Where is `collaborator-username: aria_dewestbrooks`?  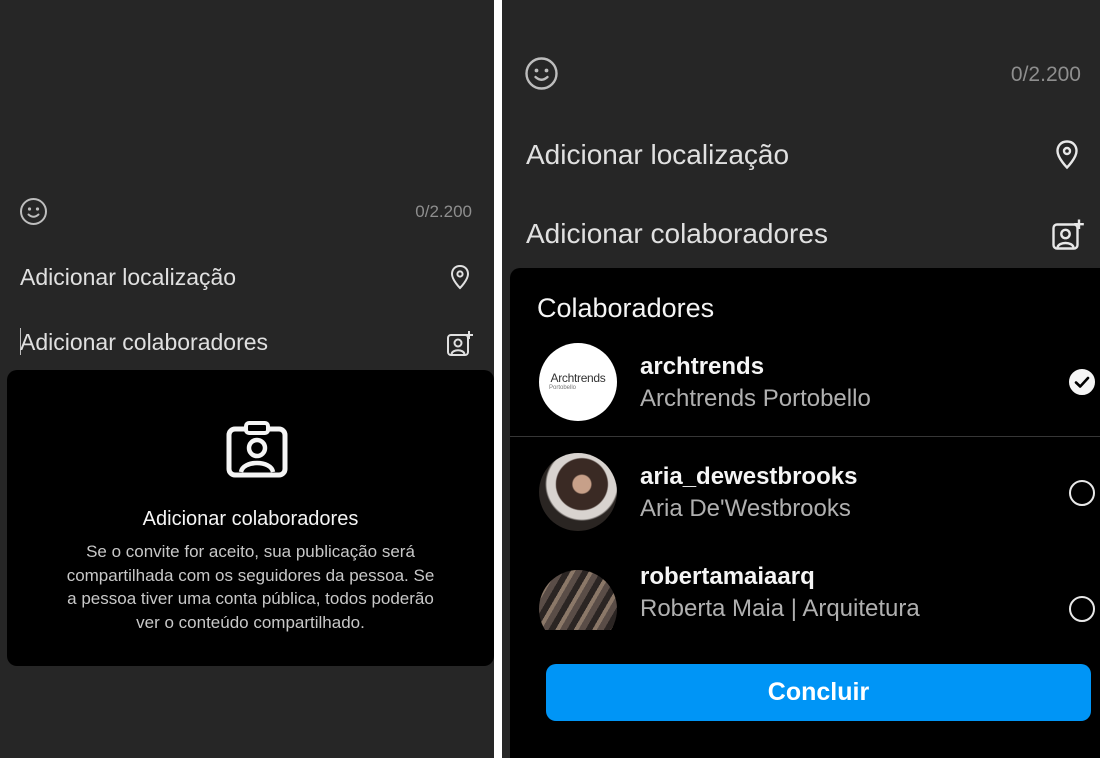
collaborator-username: aria_dewestbrooks is located at coordinates (749, 476).